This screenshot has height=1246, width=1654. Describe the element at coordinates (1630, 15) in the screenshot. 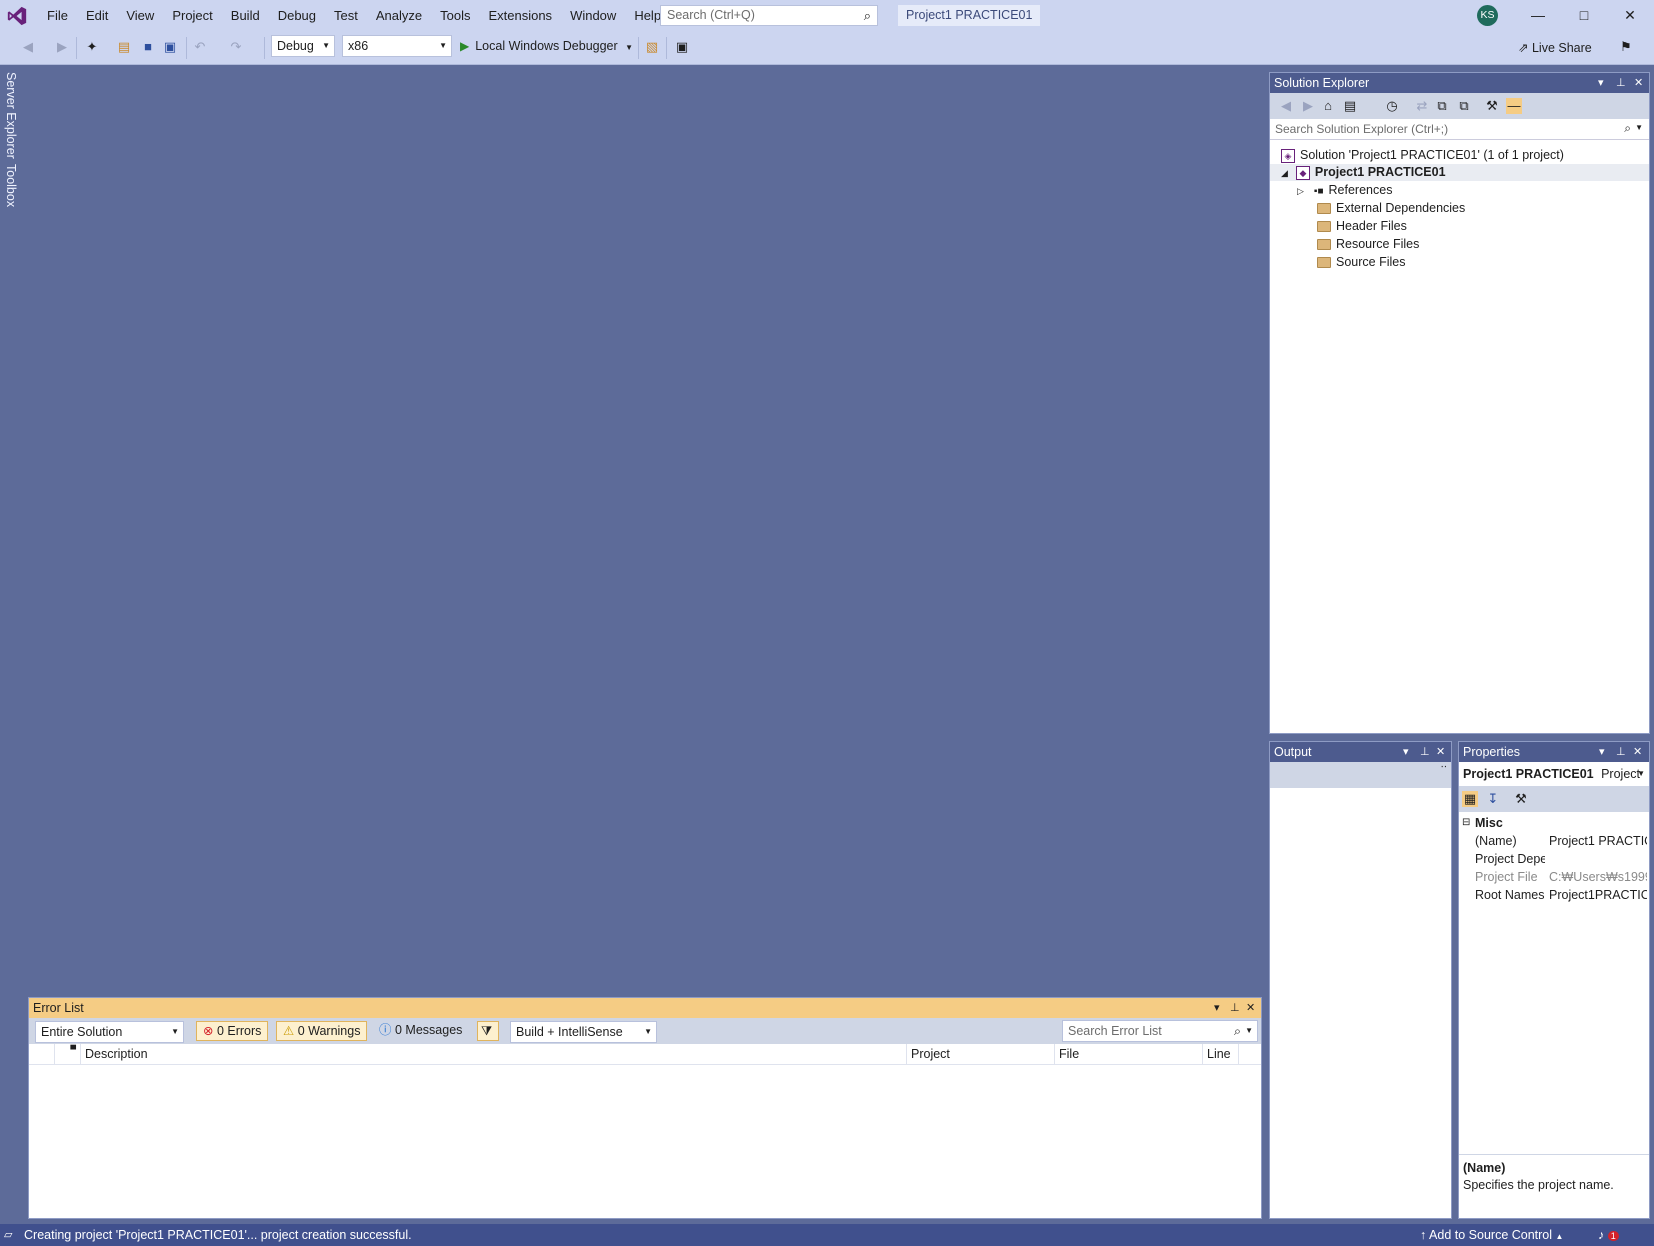

I see `close-button: ✕` at that location.